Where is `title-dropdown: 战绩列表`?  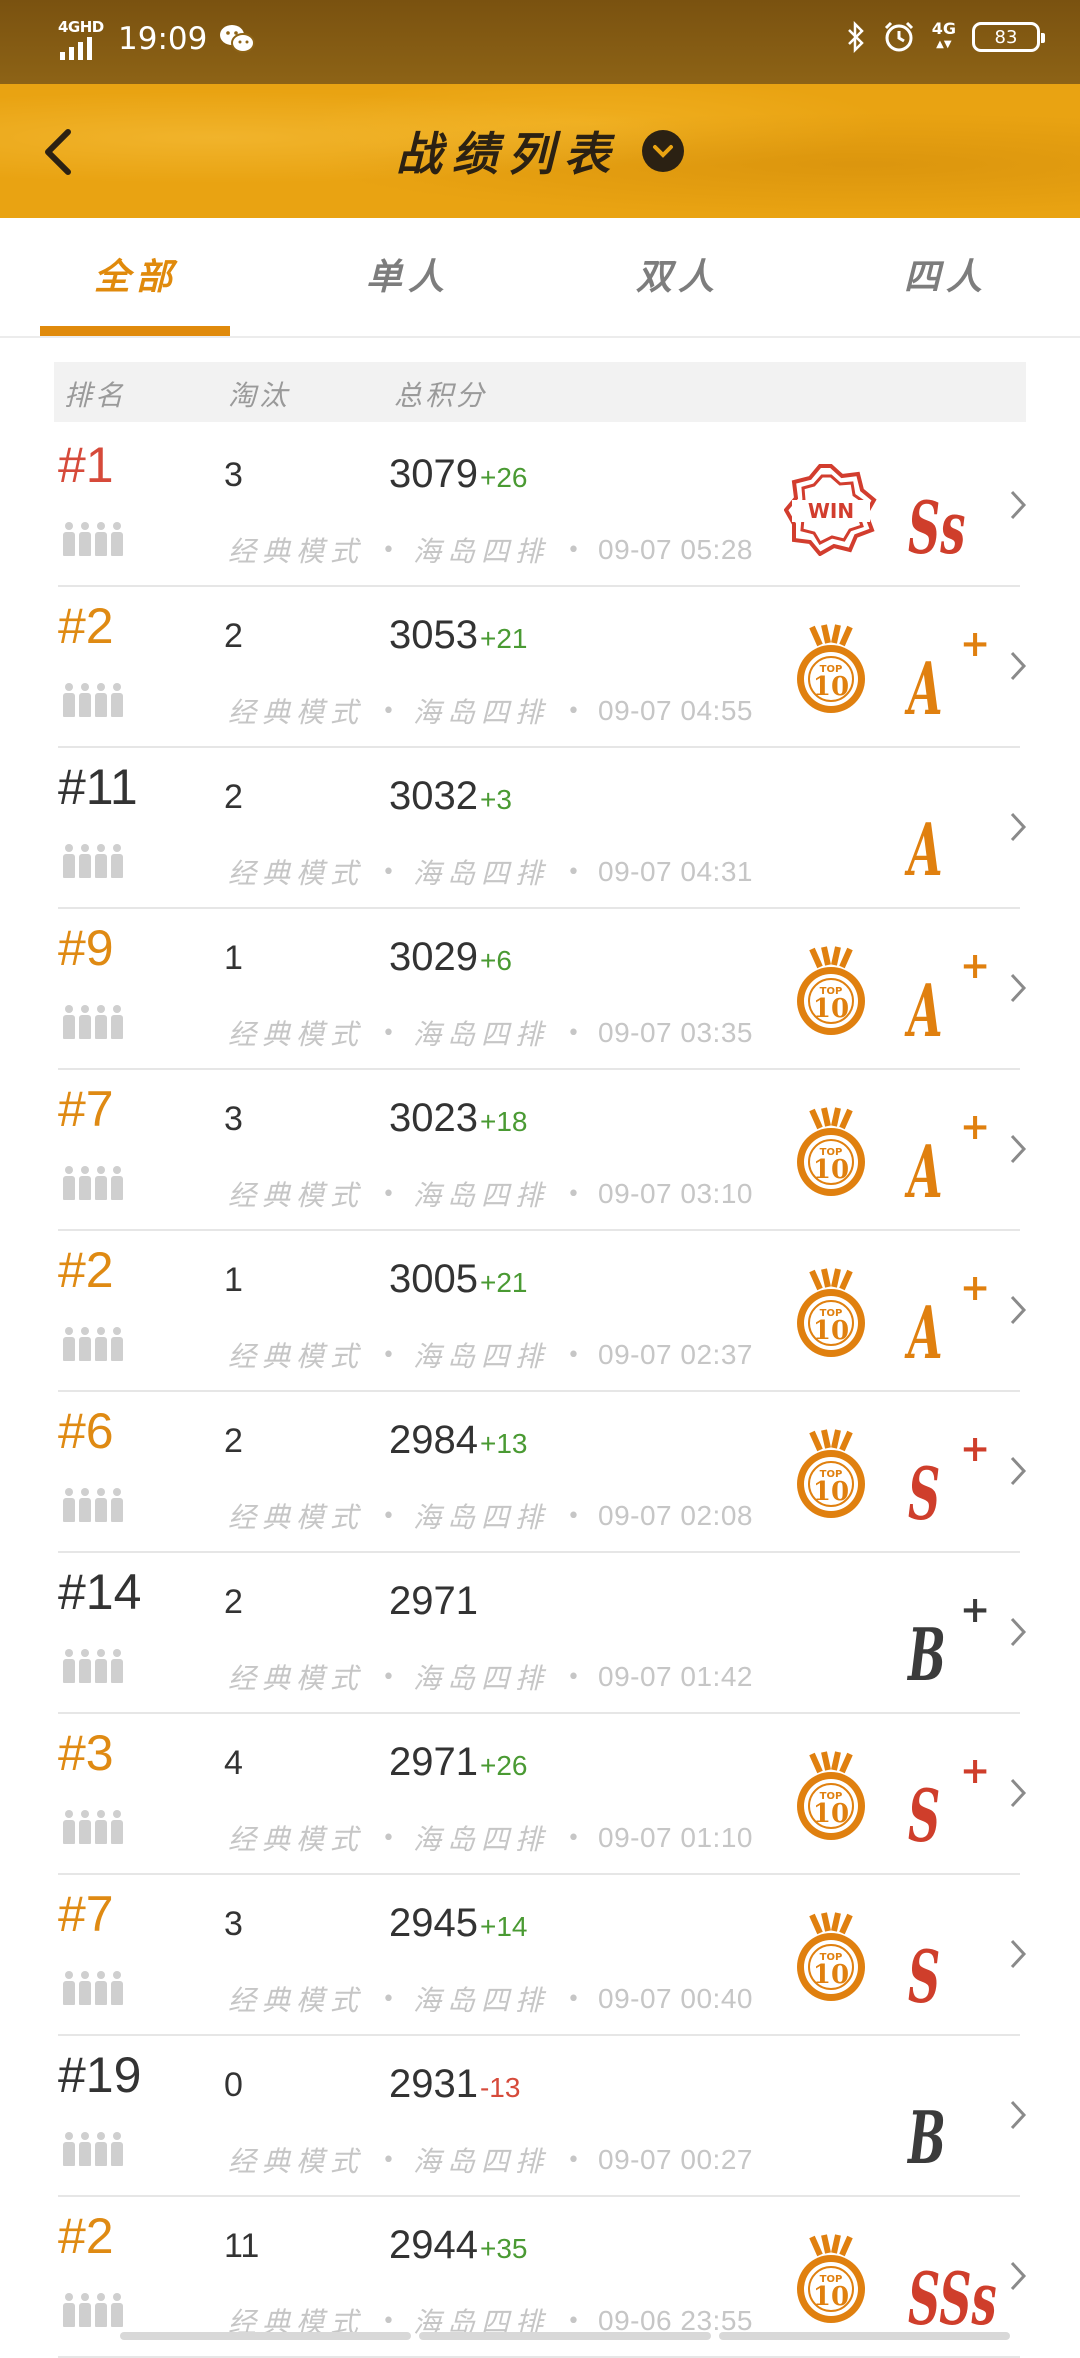 title-dropdown: 战绩列表 is located at coordinates (540, 151).